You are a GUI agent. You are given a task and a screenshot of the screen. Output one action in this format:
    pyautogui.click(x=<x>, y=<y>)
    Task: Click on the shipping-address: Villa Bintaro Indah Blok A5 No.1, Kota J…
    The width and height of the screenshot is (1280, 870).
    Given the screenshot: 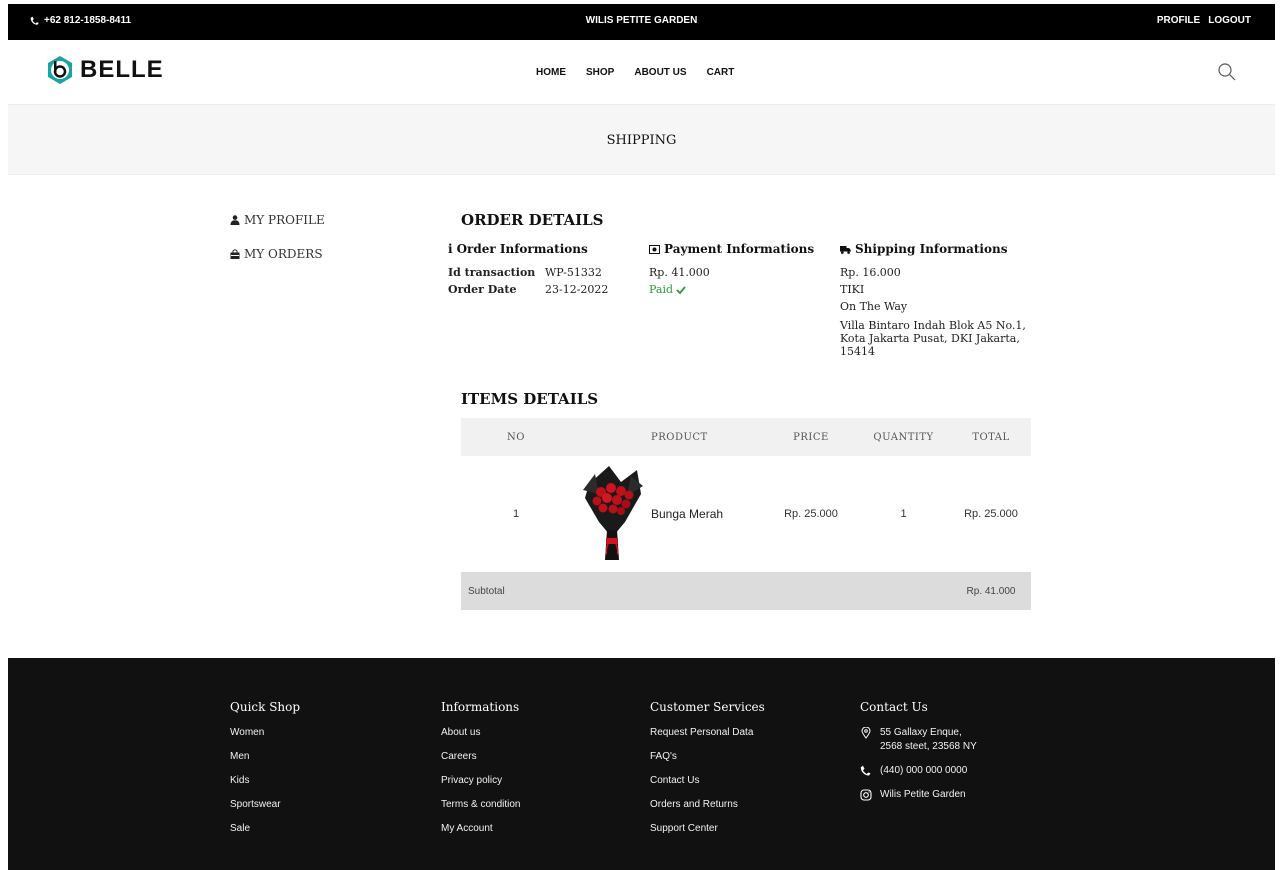 What is the action you would take?
    pyautogui.click(x=933, y=338)
    